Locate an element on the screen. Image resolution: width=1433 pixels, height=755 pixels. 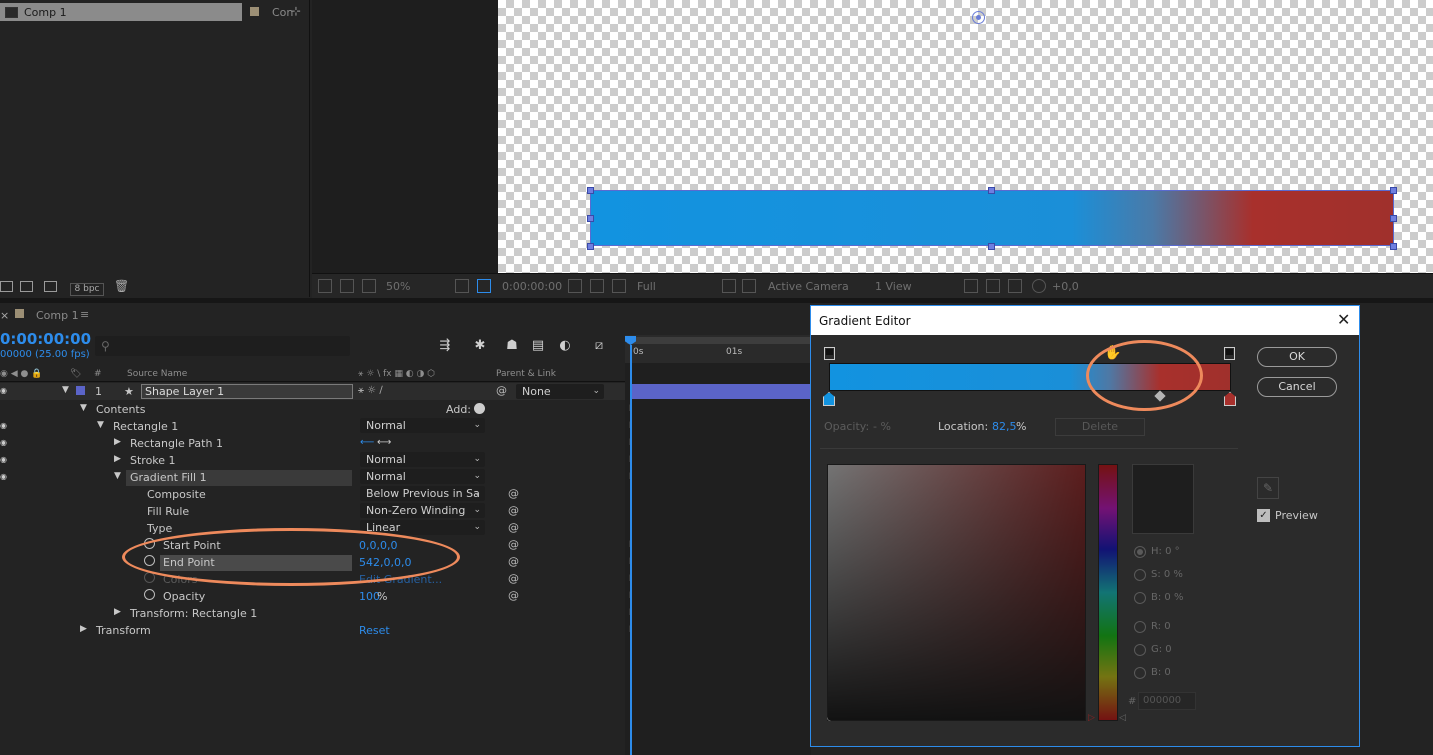
flowchart-icon is located at coordinates (1015, 286).